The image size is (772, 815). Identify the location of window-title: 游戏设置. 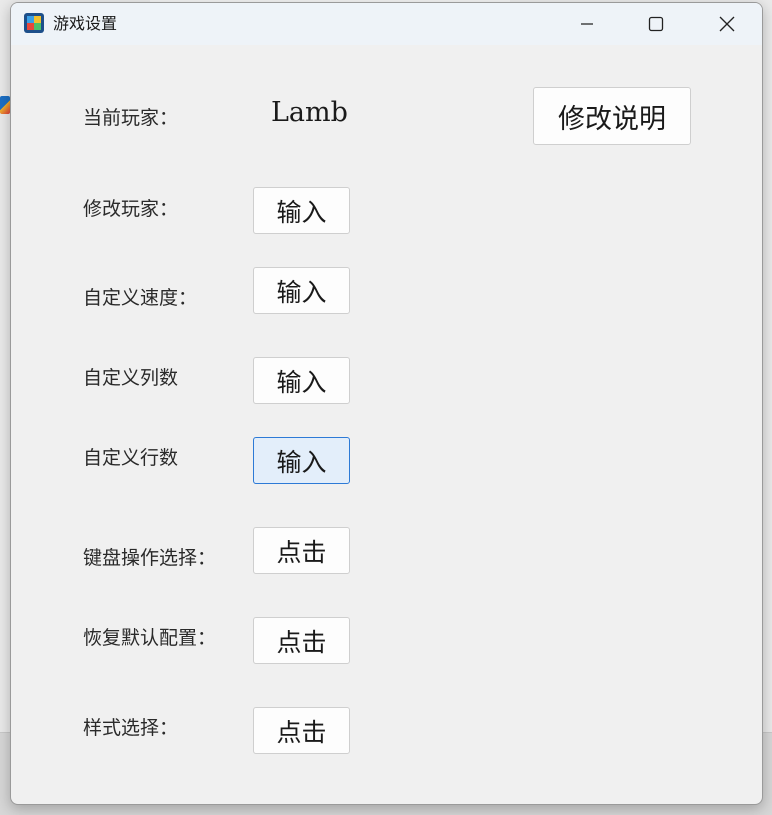
(85, 23).